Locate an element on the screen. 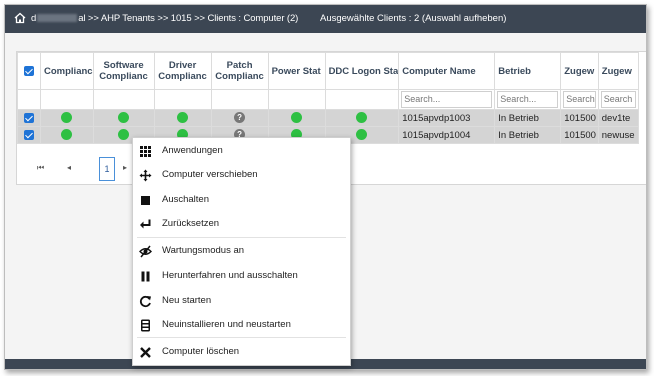  stop-icon is located at coordinates (145, 200).